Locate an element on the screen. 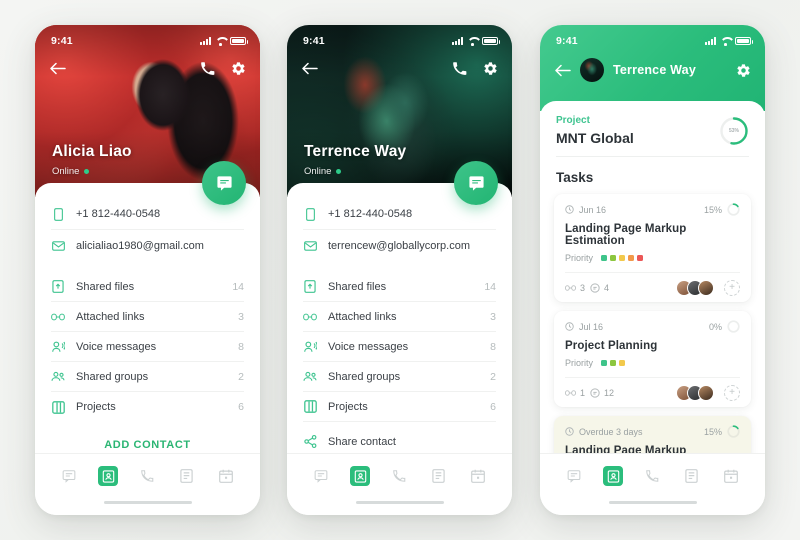  task-comments: 12 is located at coordinates (602, 393).